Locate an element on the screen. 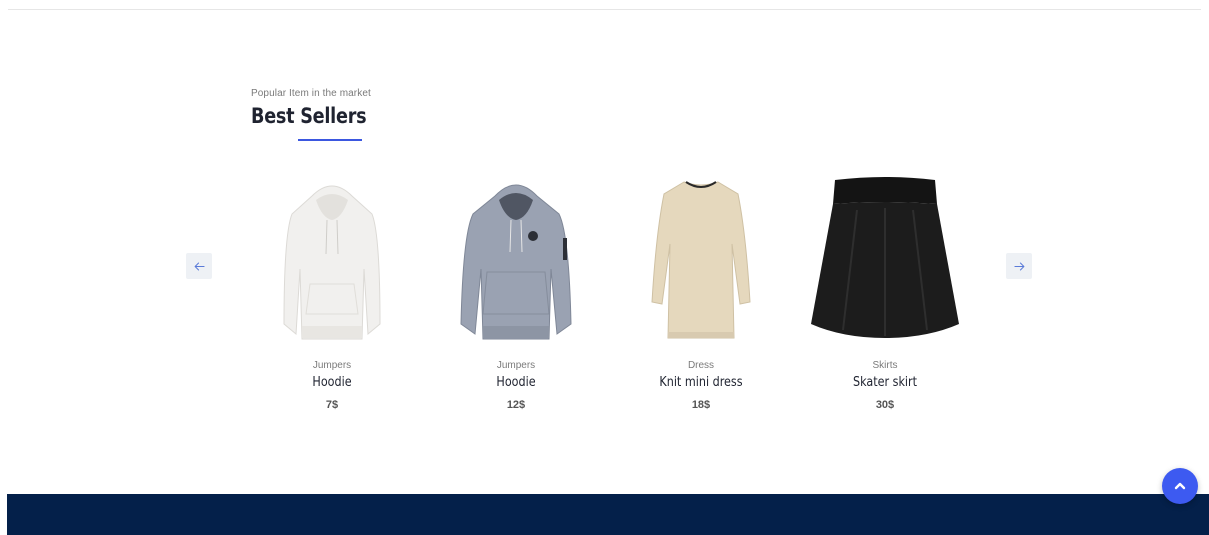 The image size is (1209, 535). arrow-right-icon is located at coordinates (1018, 266).